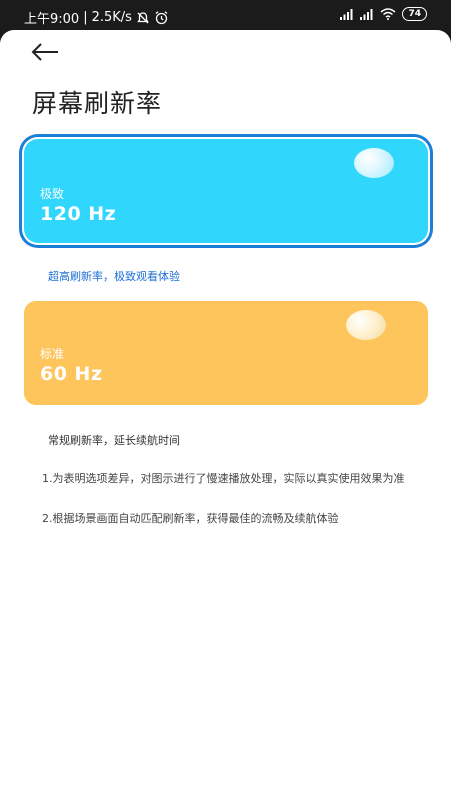 This screenshot has height=800, width=451. I want to click on option-card-120hz: 极致 120 Hz, so click(226, 191).